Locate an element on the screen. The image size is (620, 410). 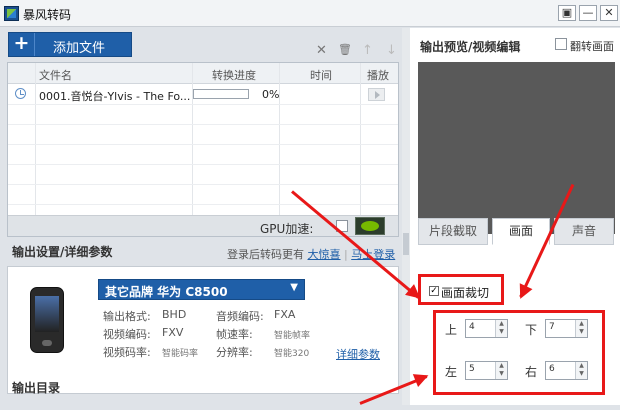
annotation-box-values is located at coordinates (519, 352).